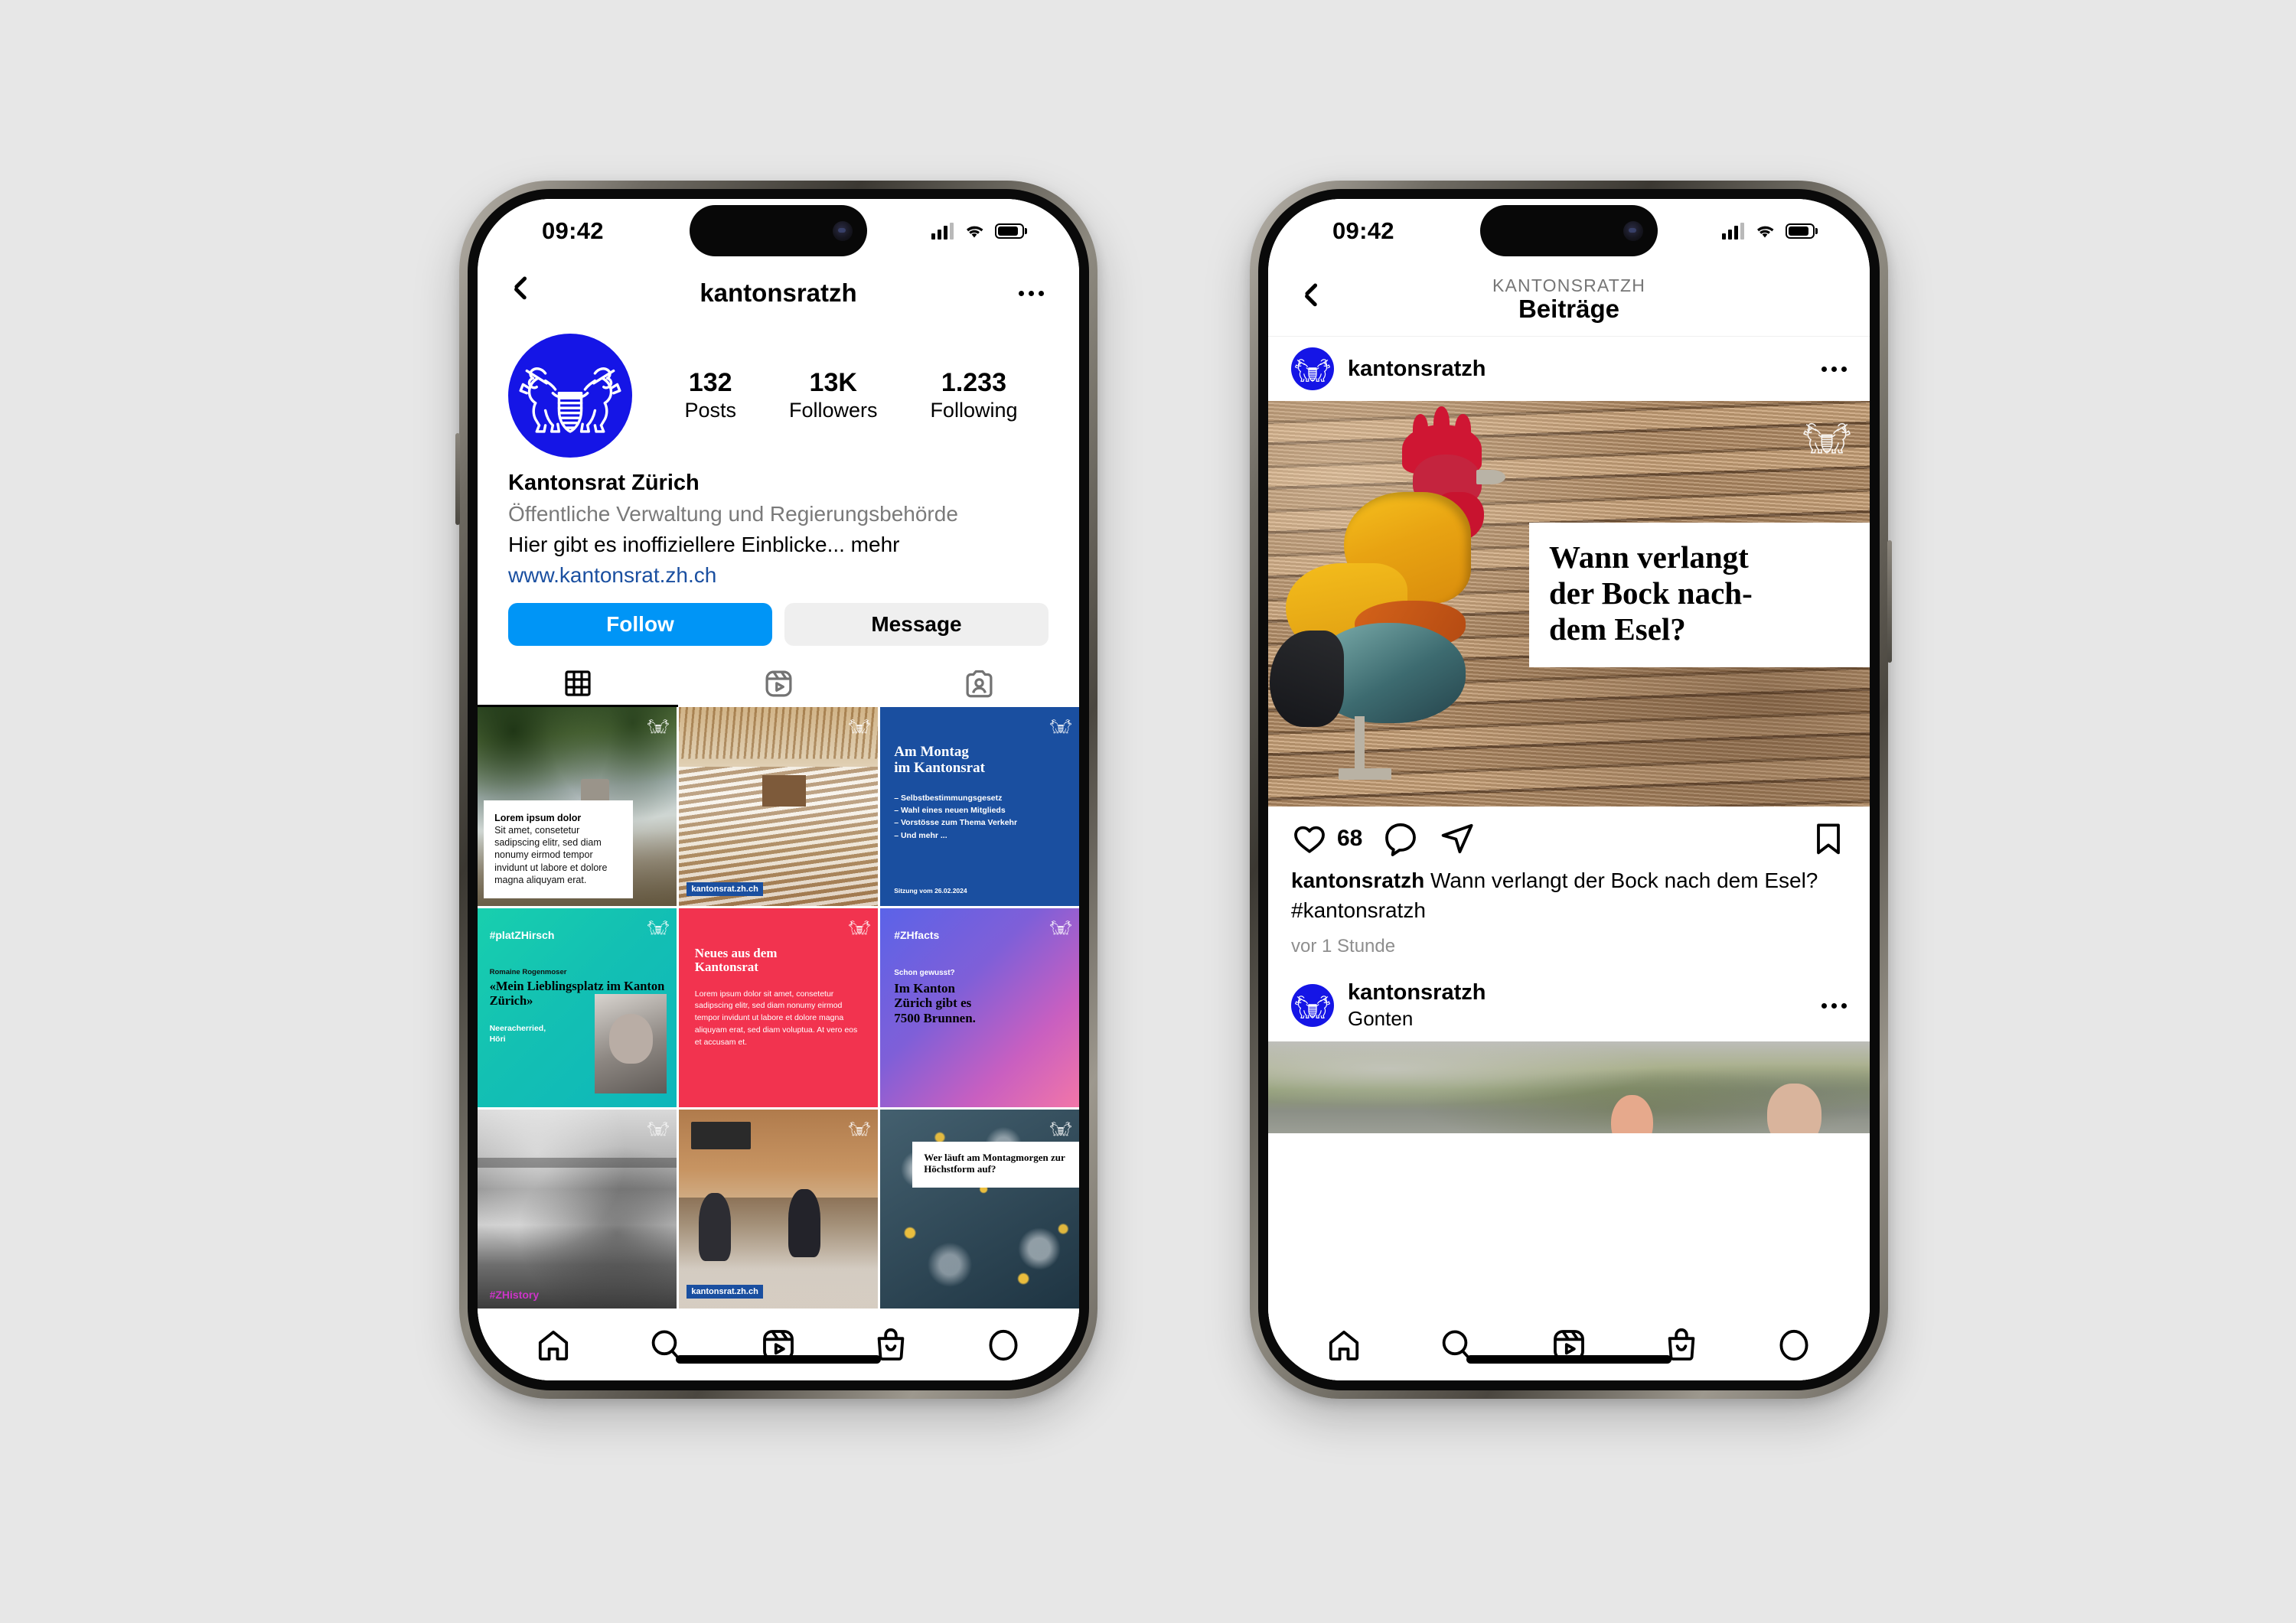 The height and width of the screenshot is (1623, 2296). What do you see at coordinates (1733, 232) in the screenshot?
I see `cellular-signal-icon` at bounding box center [1733, 232].